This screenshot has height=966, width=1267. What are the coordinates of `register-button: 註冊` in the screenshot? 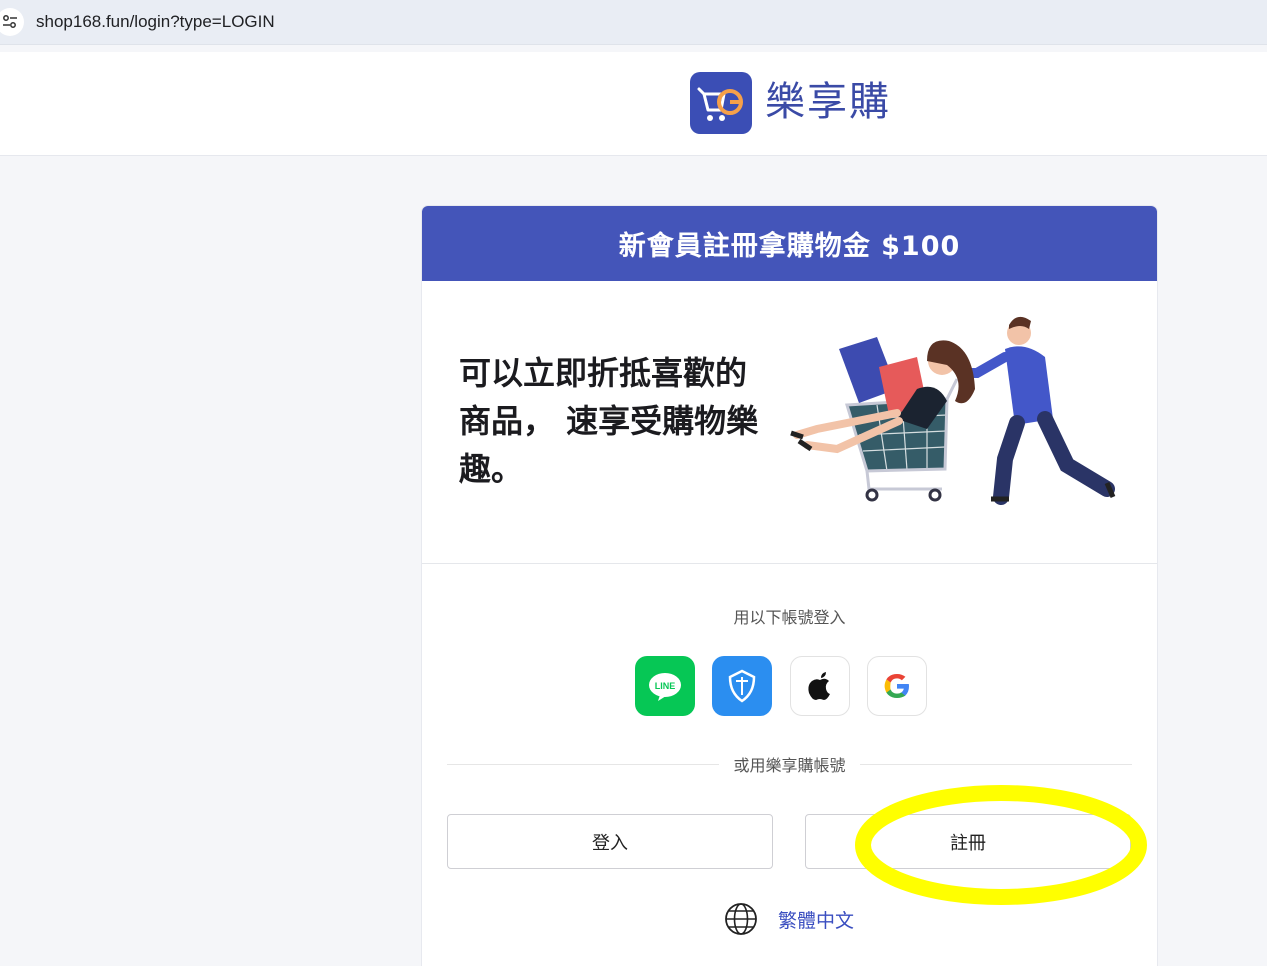 It's located at (968, 841).